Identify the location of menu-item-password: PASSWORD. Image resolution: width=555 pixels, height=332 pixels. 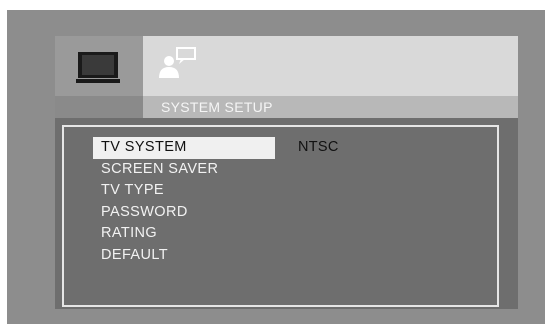
(184, 213).